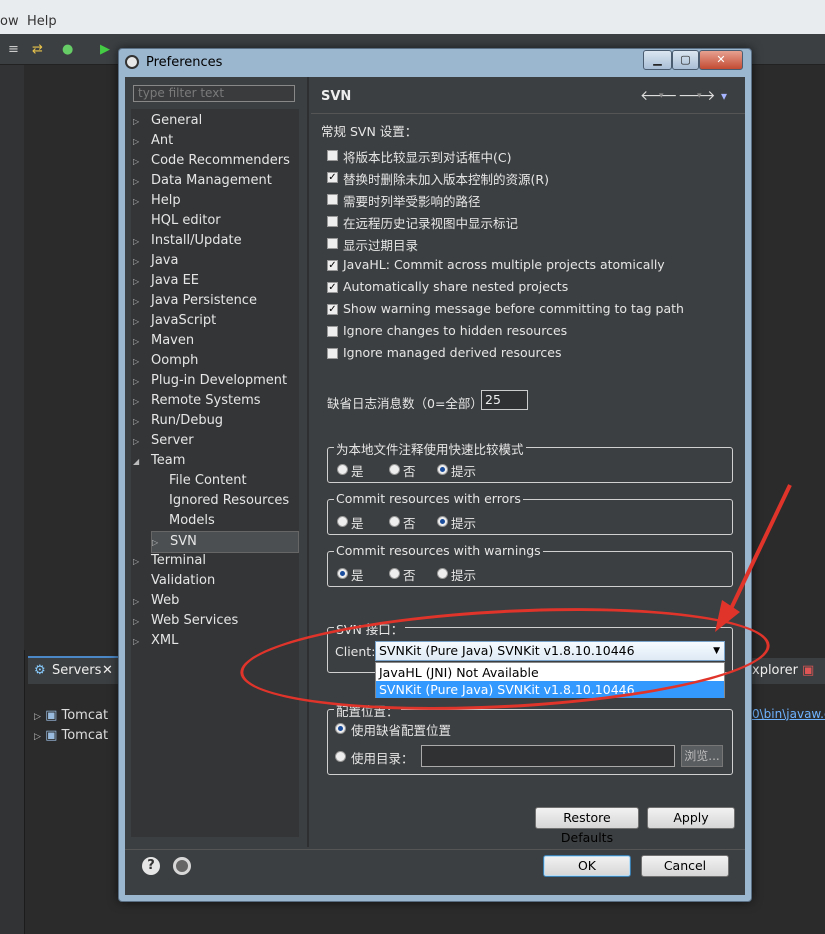 The height and width of the screenshot is (934, 825). What do you see at coordinates (550, 672) in the screenshot?
I see `client-option: JavaHL (JNI) Not Available` at bounding box center [550, 672].